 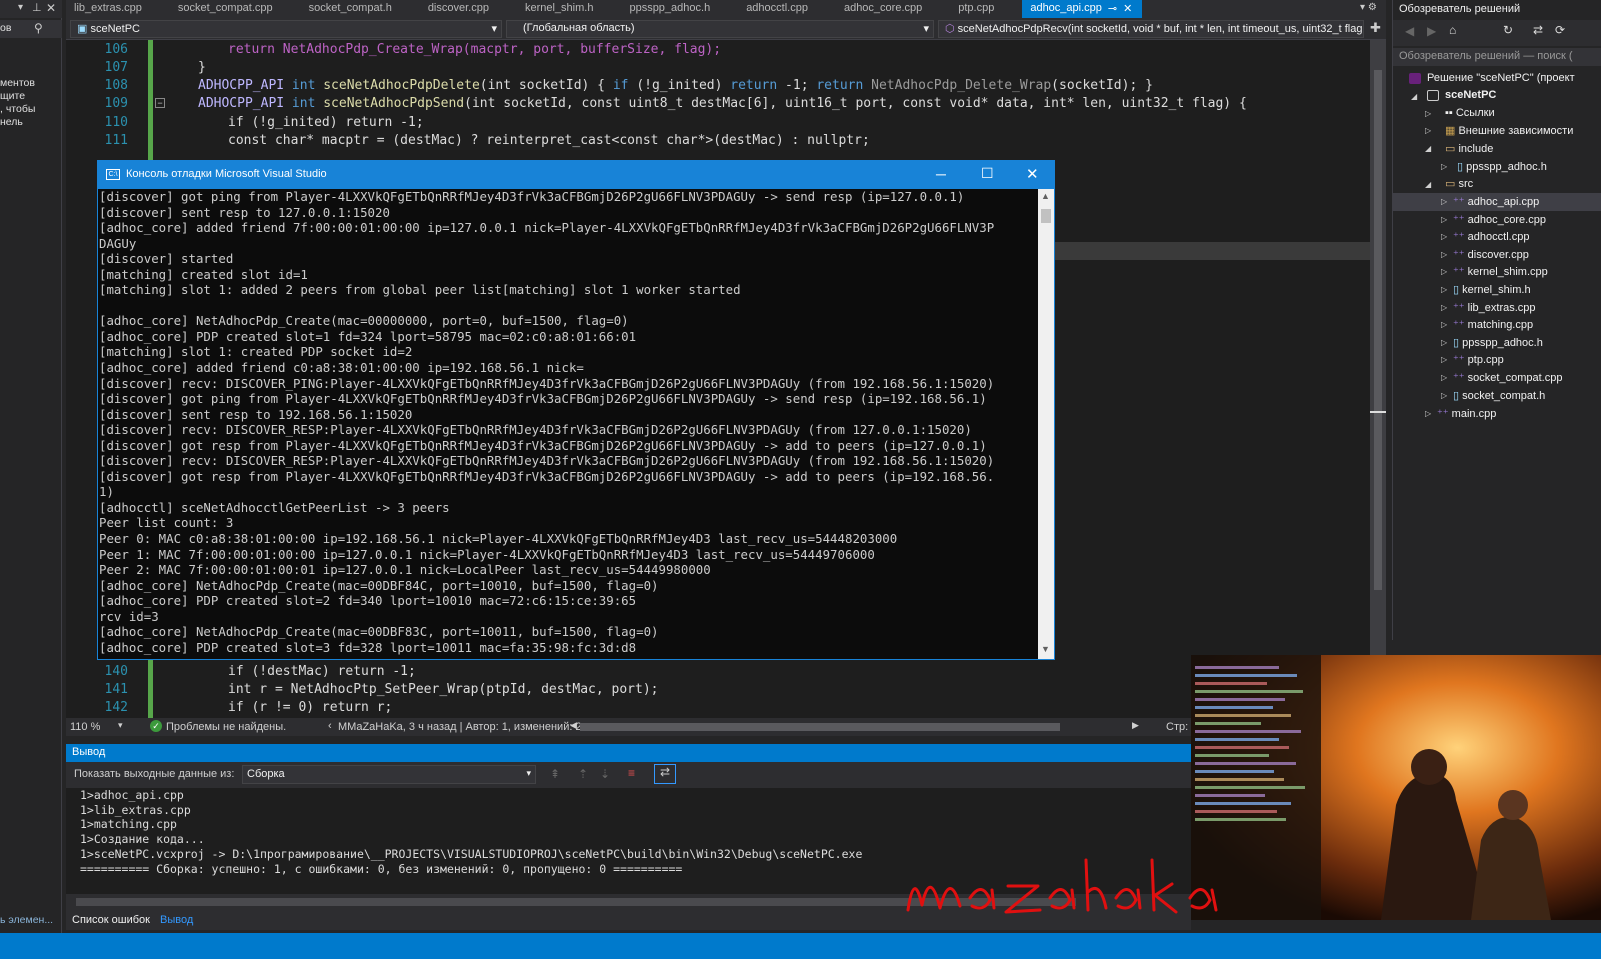 I want to click on scroll-down-icon: ▼, so click(x=1045, y=649).